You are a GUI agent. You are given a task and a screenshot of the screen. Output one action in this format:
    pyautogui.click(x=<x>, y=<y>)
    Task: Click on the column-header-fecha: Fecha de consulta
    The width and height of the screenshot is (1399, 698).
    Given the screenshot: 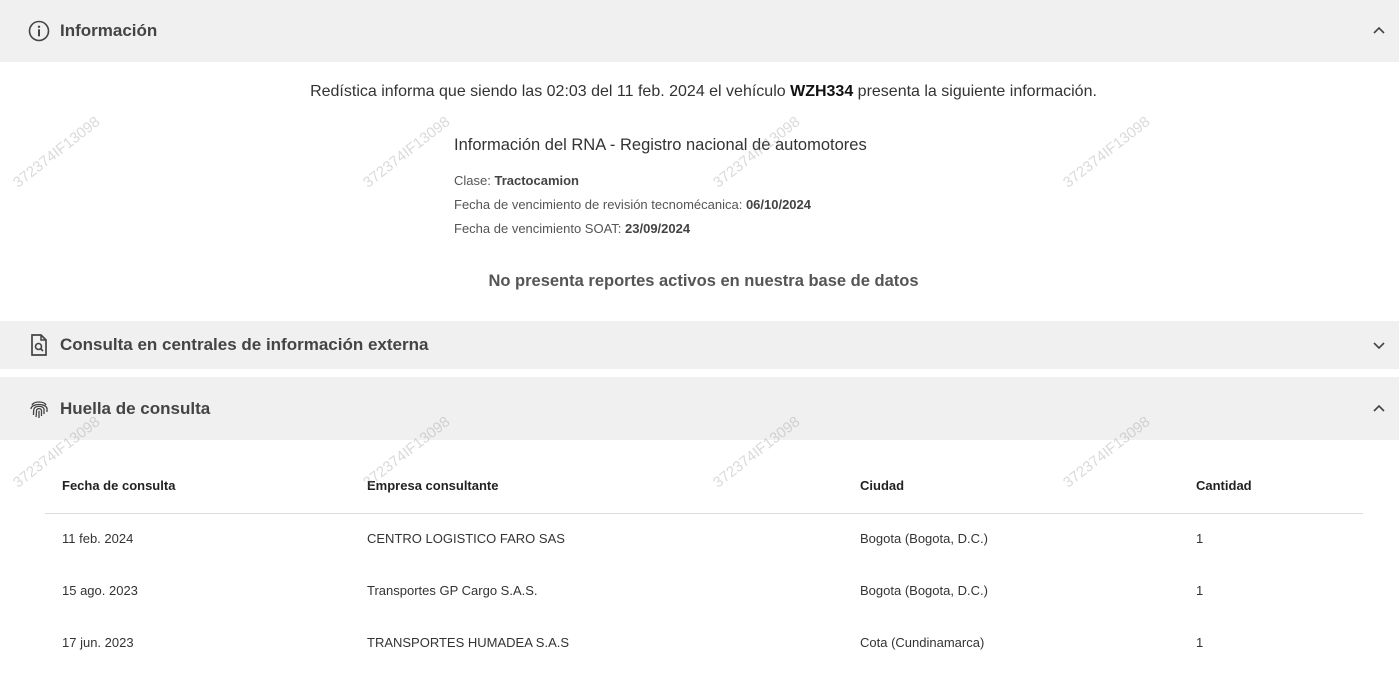 What is the action you would take?
    pyautogui.click(x=119, y=485)
    